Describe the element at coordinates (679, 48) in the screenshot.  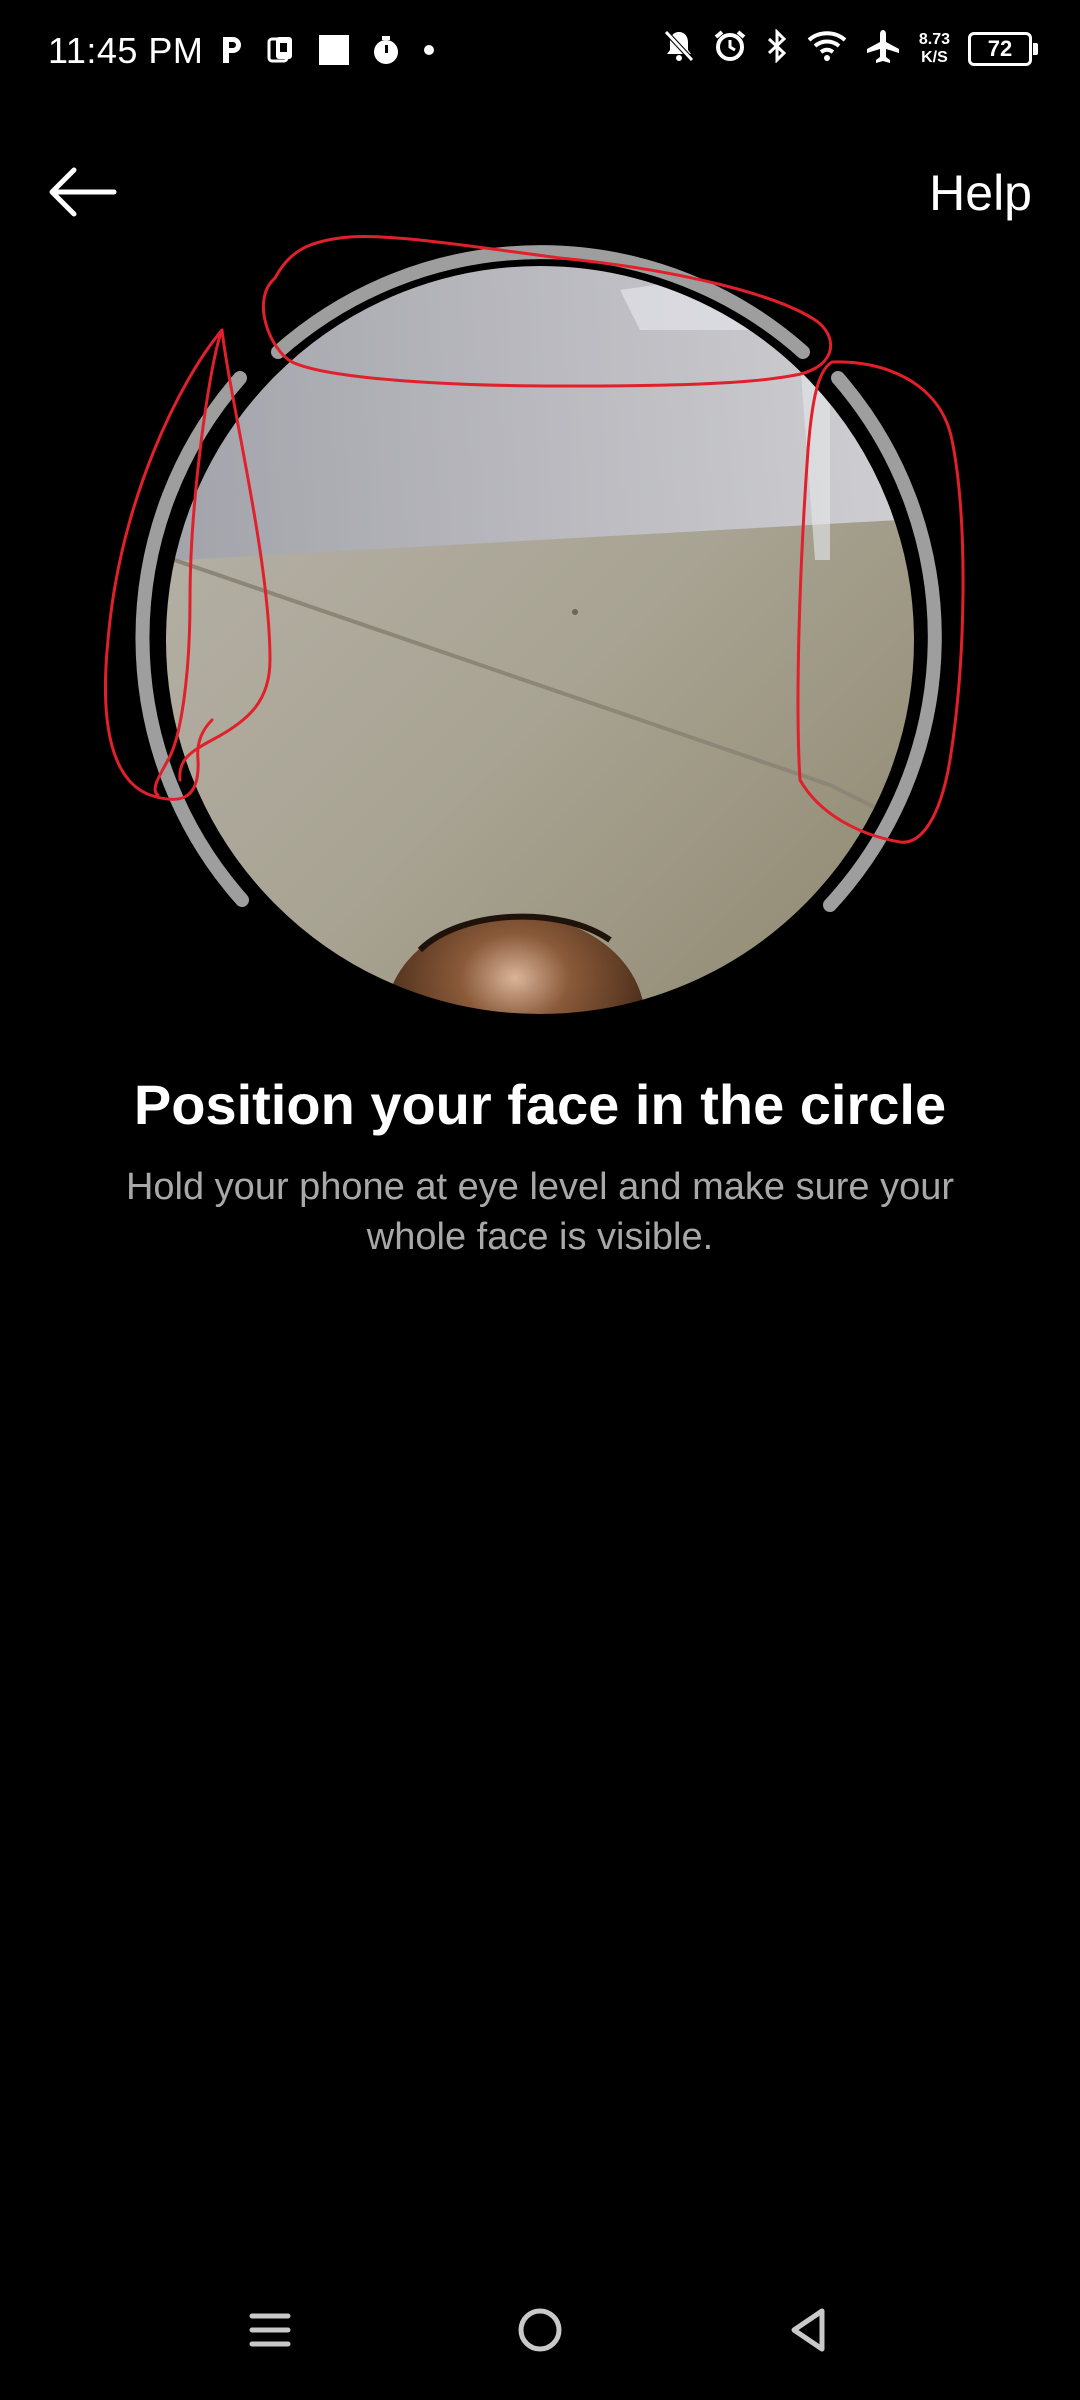
I see `bell-muted-icon` at that location.